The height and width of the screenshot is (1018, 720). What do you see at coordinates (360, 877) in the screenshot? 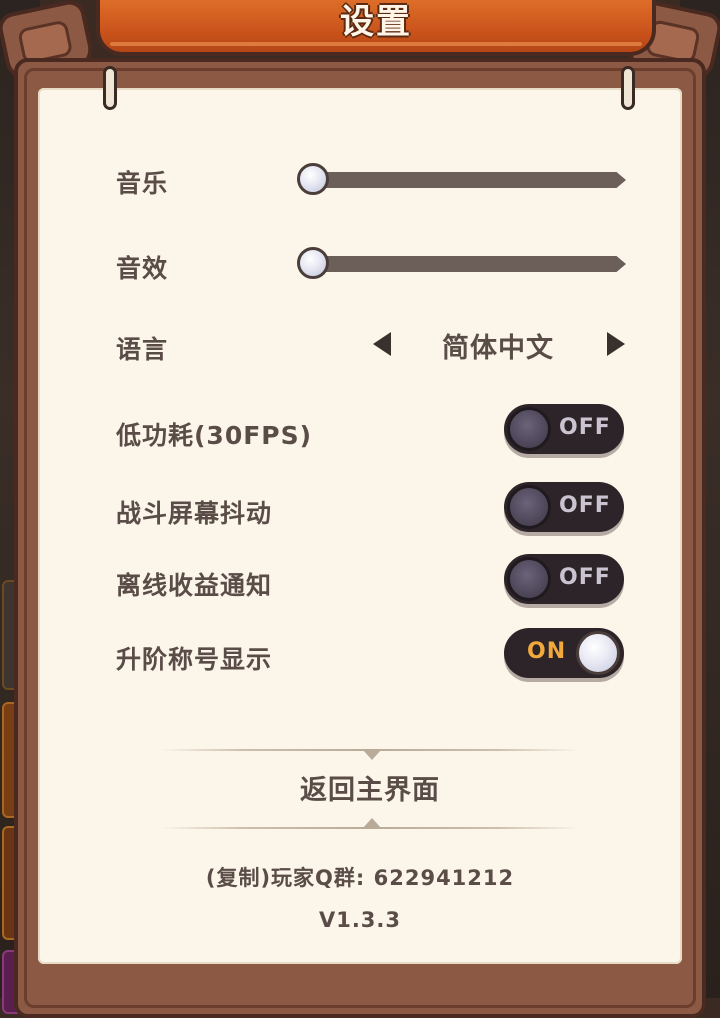
I see `copy-qq-group-link: (复制)玩家Q群: 622941212` at bounding box center [360, 877].